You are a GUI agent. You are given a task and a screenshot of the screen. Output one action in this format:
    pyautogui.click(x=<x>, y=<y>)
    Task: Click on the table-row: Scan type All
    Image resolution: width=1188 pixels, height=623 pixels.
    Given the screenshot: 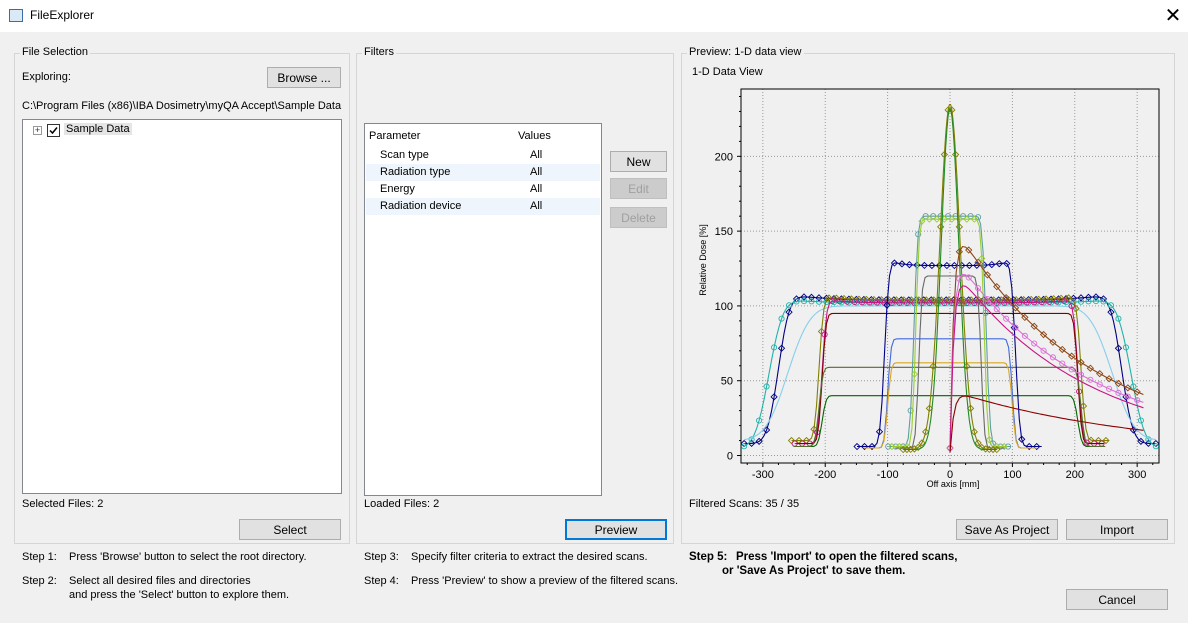 What is the action you would take?
    pyautogui.click(x=483, y=155)
    